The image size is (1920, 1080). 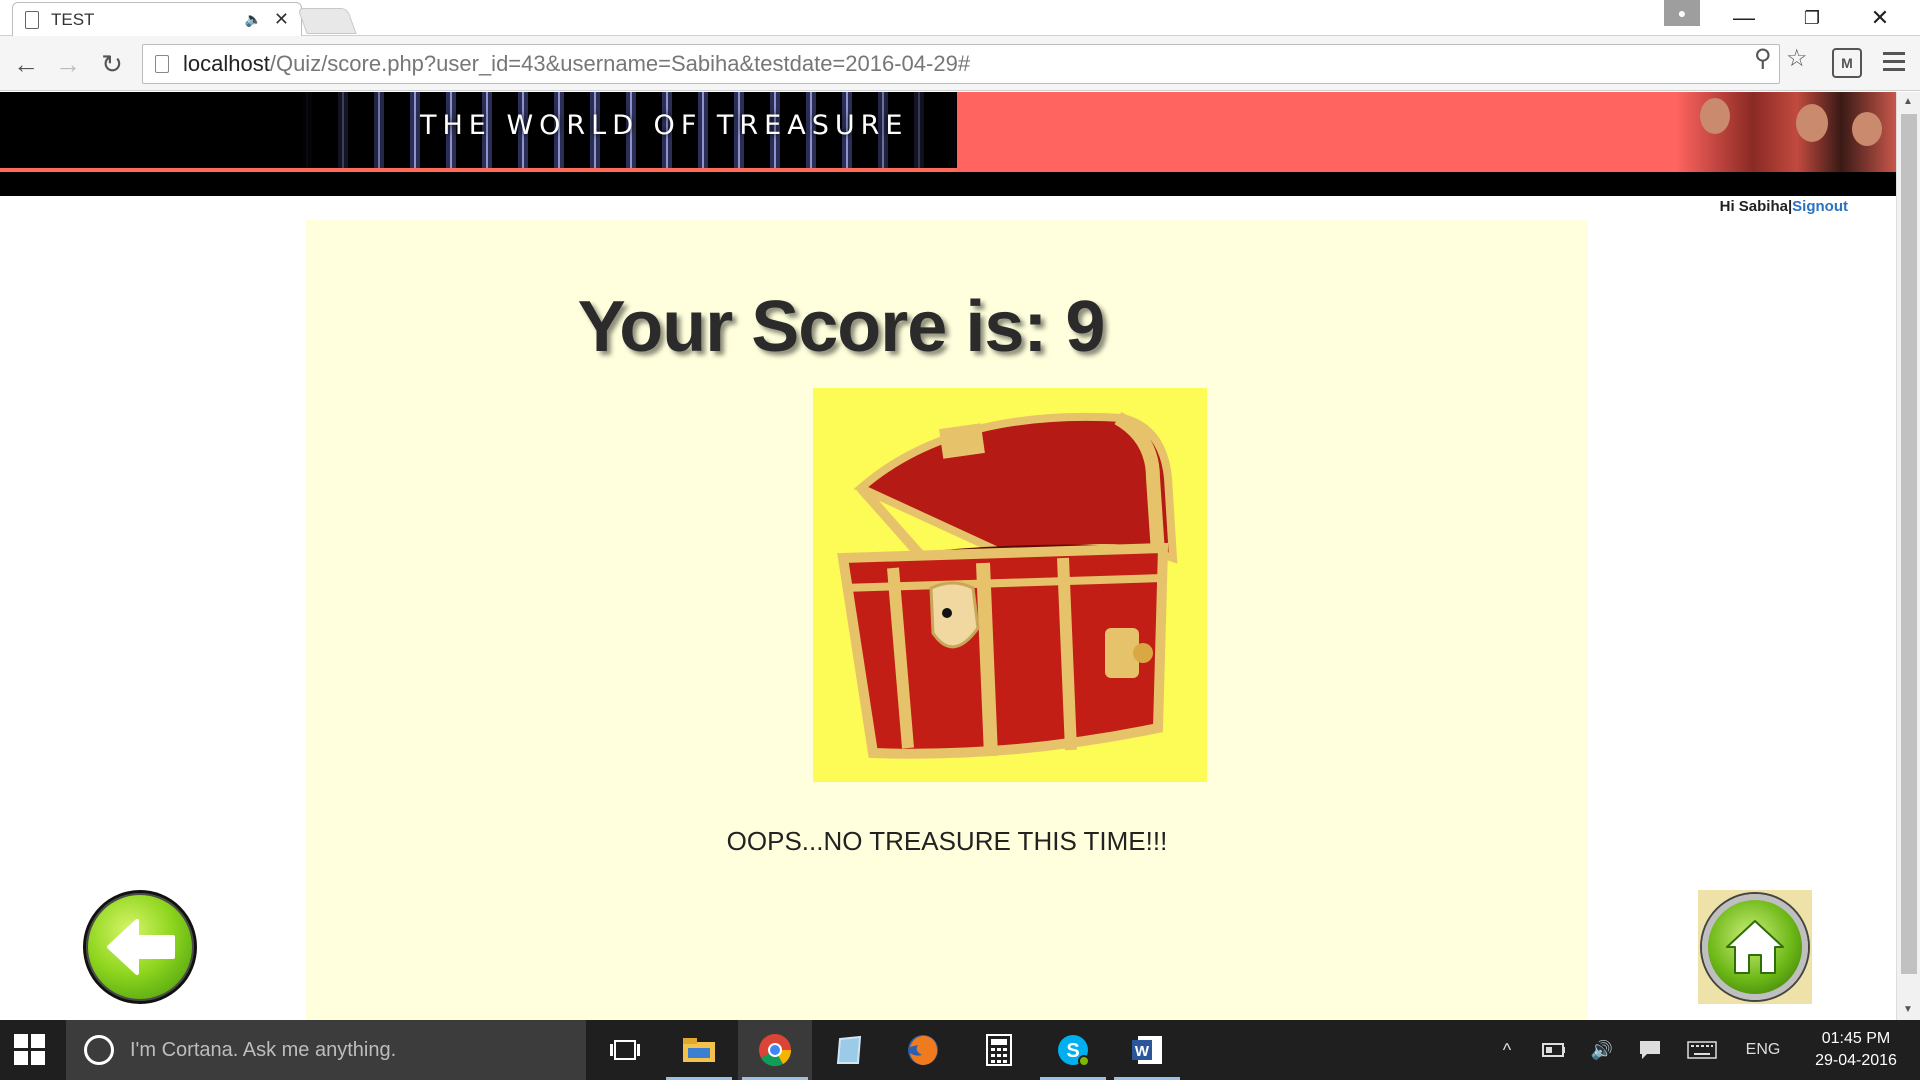 What do you see at coordinates (1763, 1050) in the screenshot?
I see `input-language: ENG` at bounding box center [1763, 1050].